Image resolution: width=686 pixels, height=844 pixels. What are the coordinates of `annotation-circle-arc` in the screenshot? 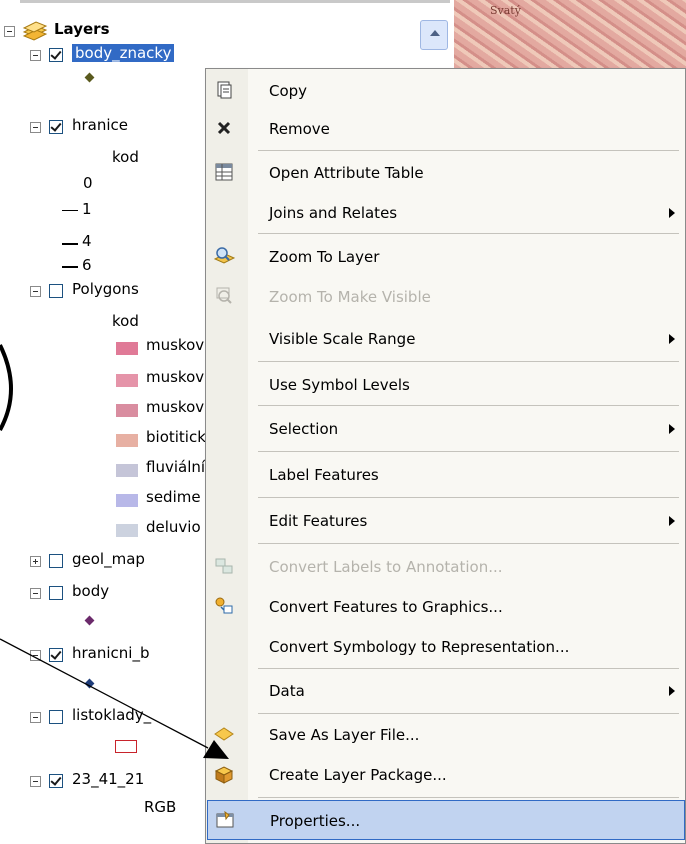 It's located at (6, 387).